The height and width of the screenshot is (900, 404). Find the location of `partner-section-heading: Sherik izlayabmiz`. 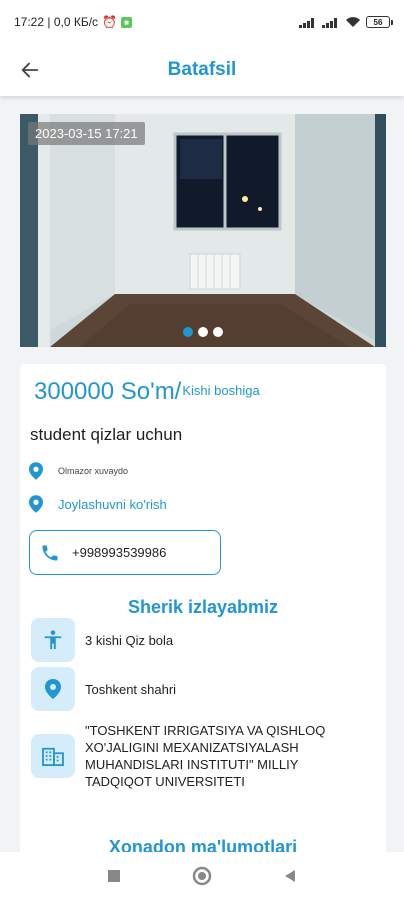

partner-section-heading: Sherik izlayabmiz is located at coordinates (203, 607).